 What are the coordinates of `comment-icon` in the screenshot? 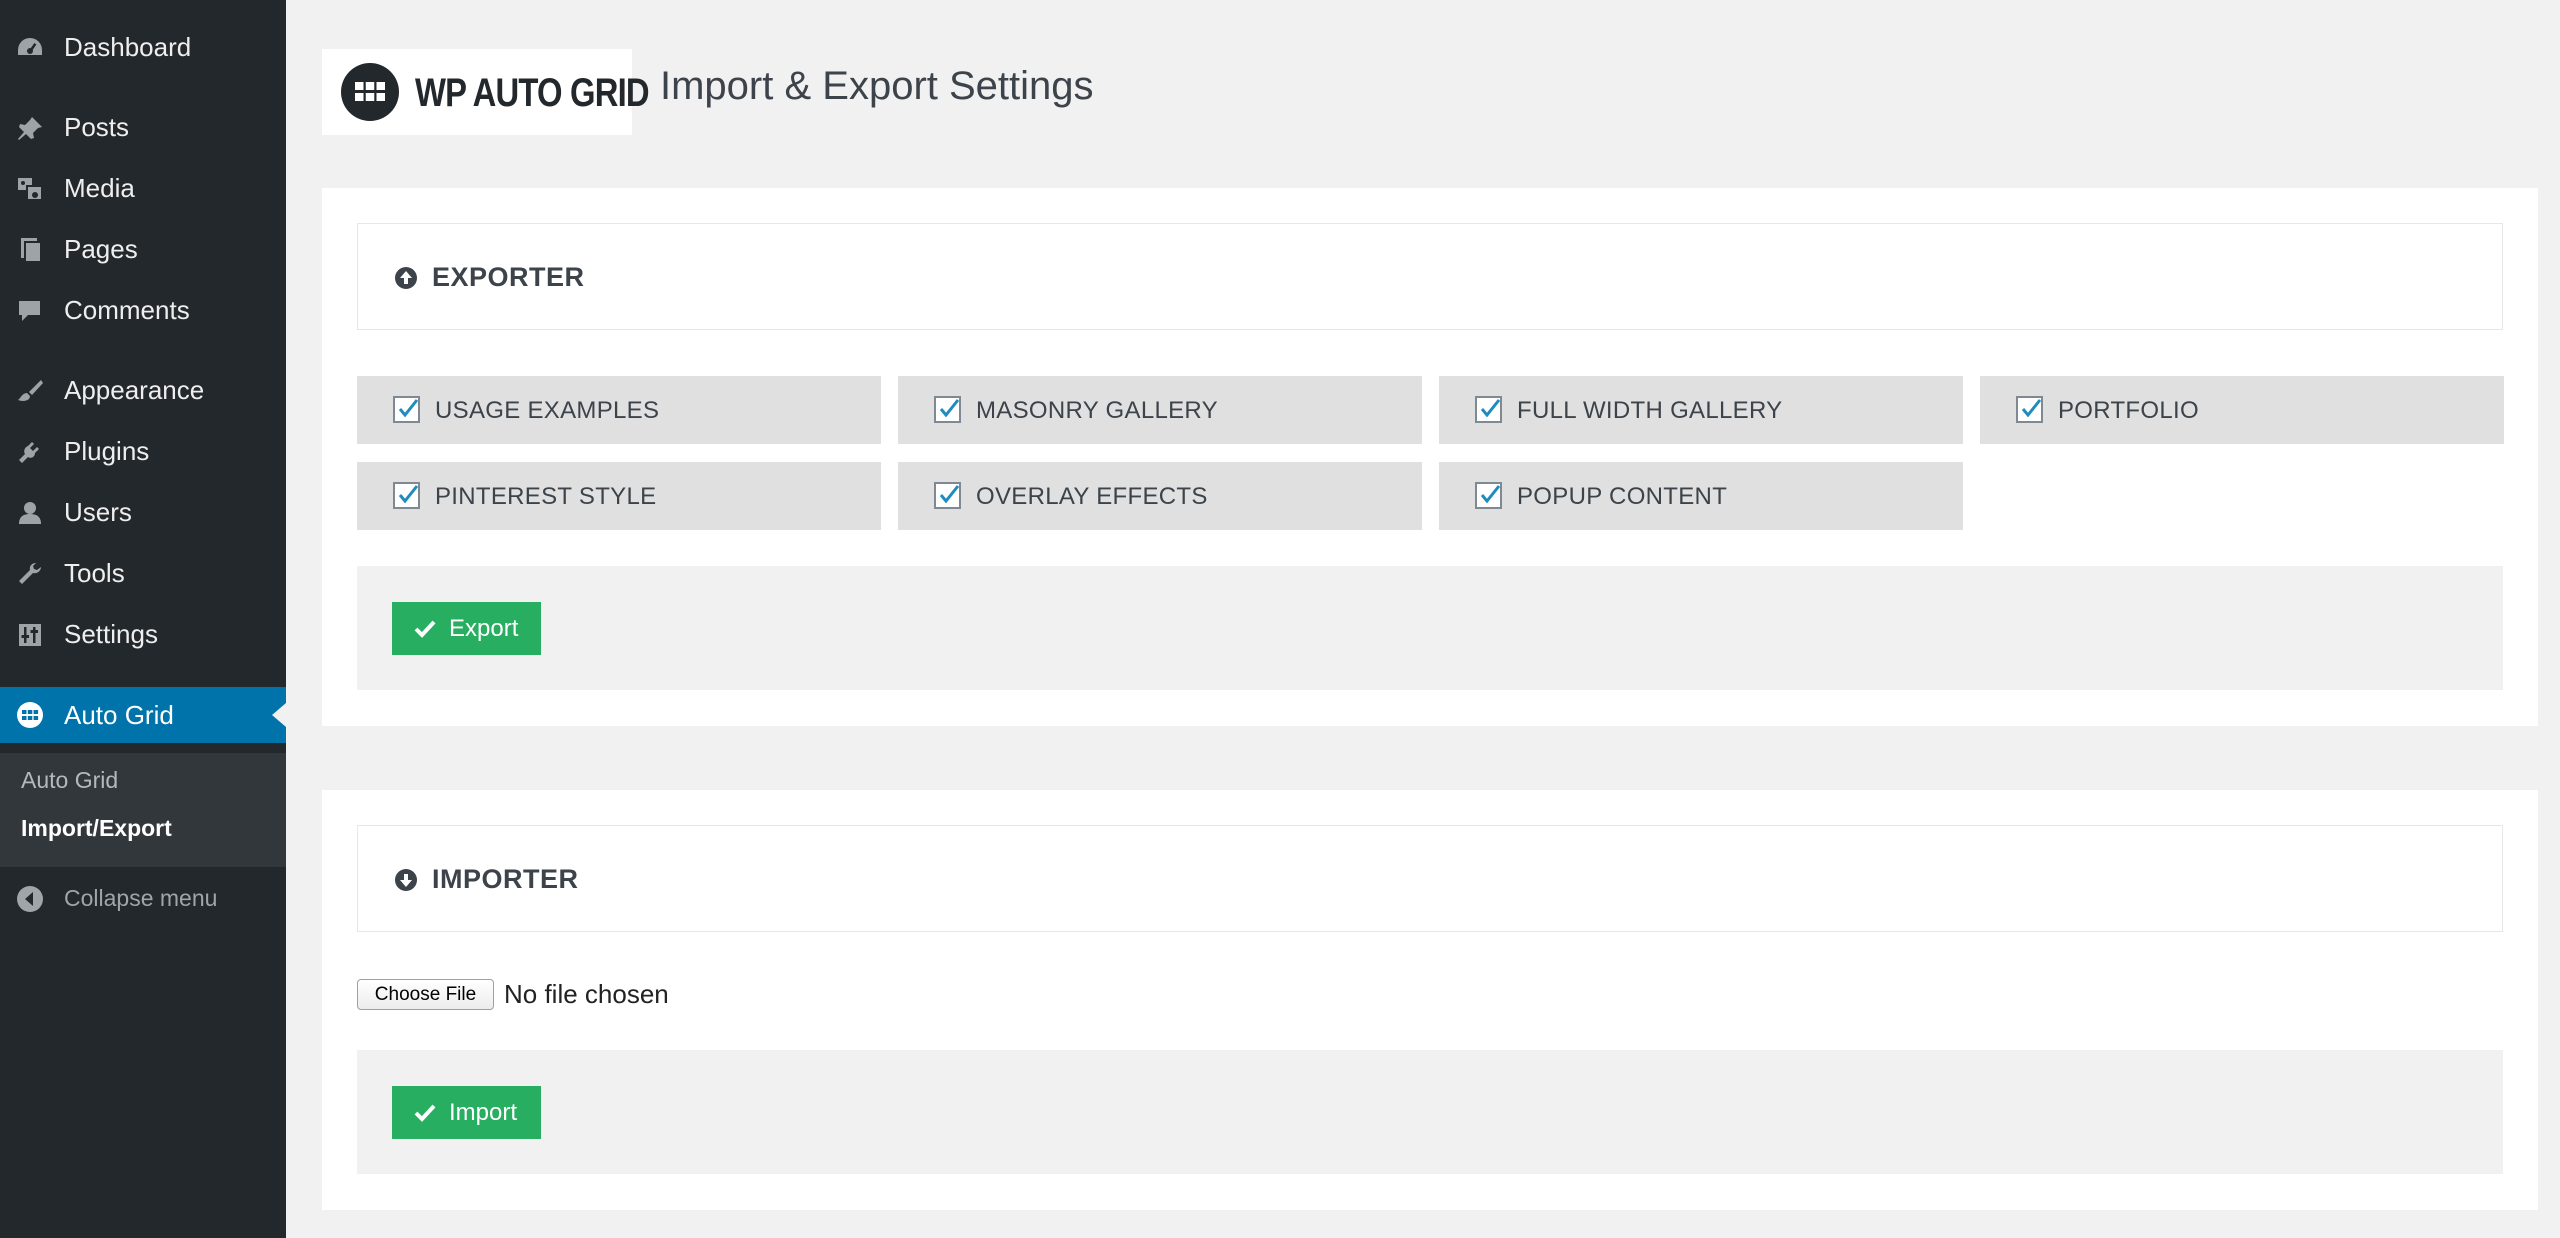 It's located at (30, 311).